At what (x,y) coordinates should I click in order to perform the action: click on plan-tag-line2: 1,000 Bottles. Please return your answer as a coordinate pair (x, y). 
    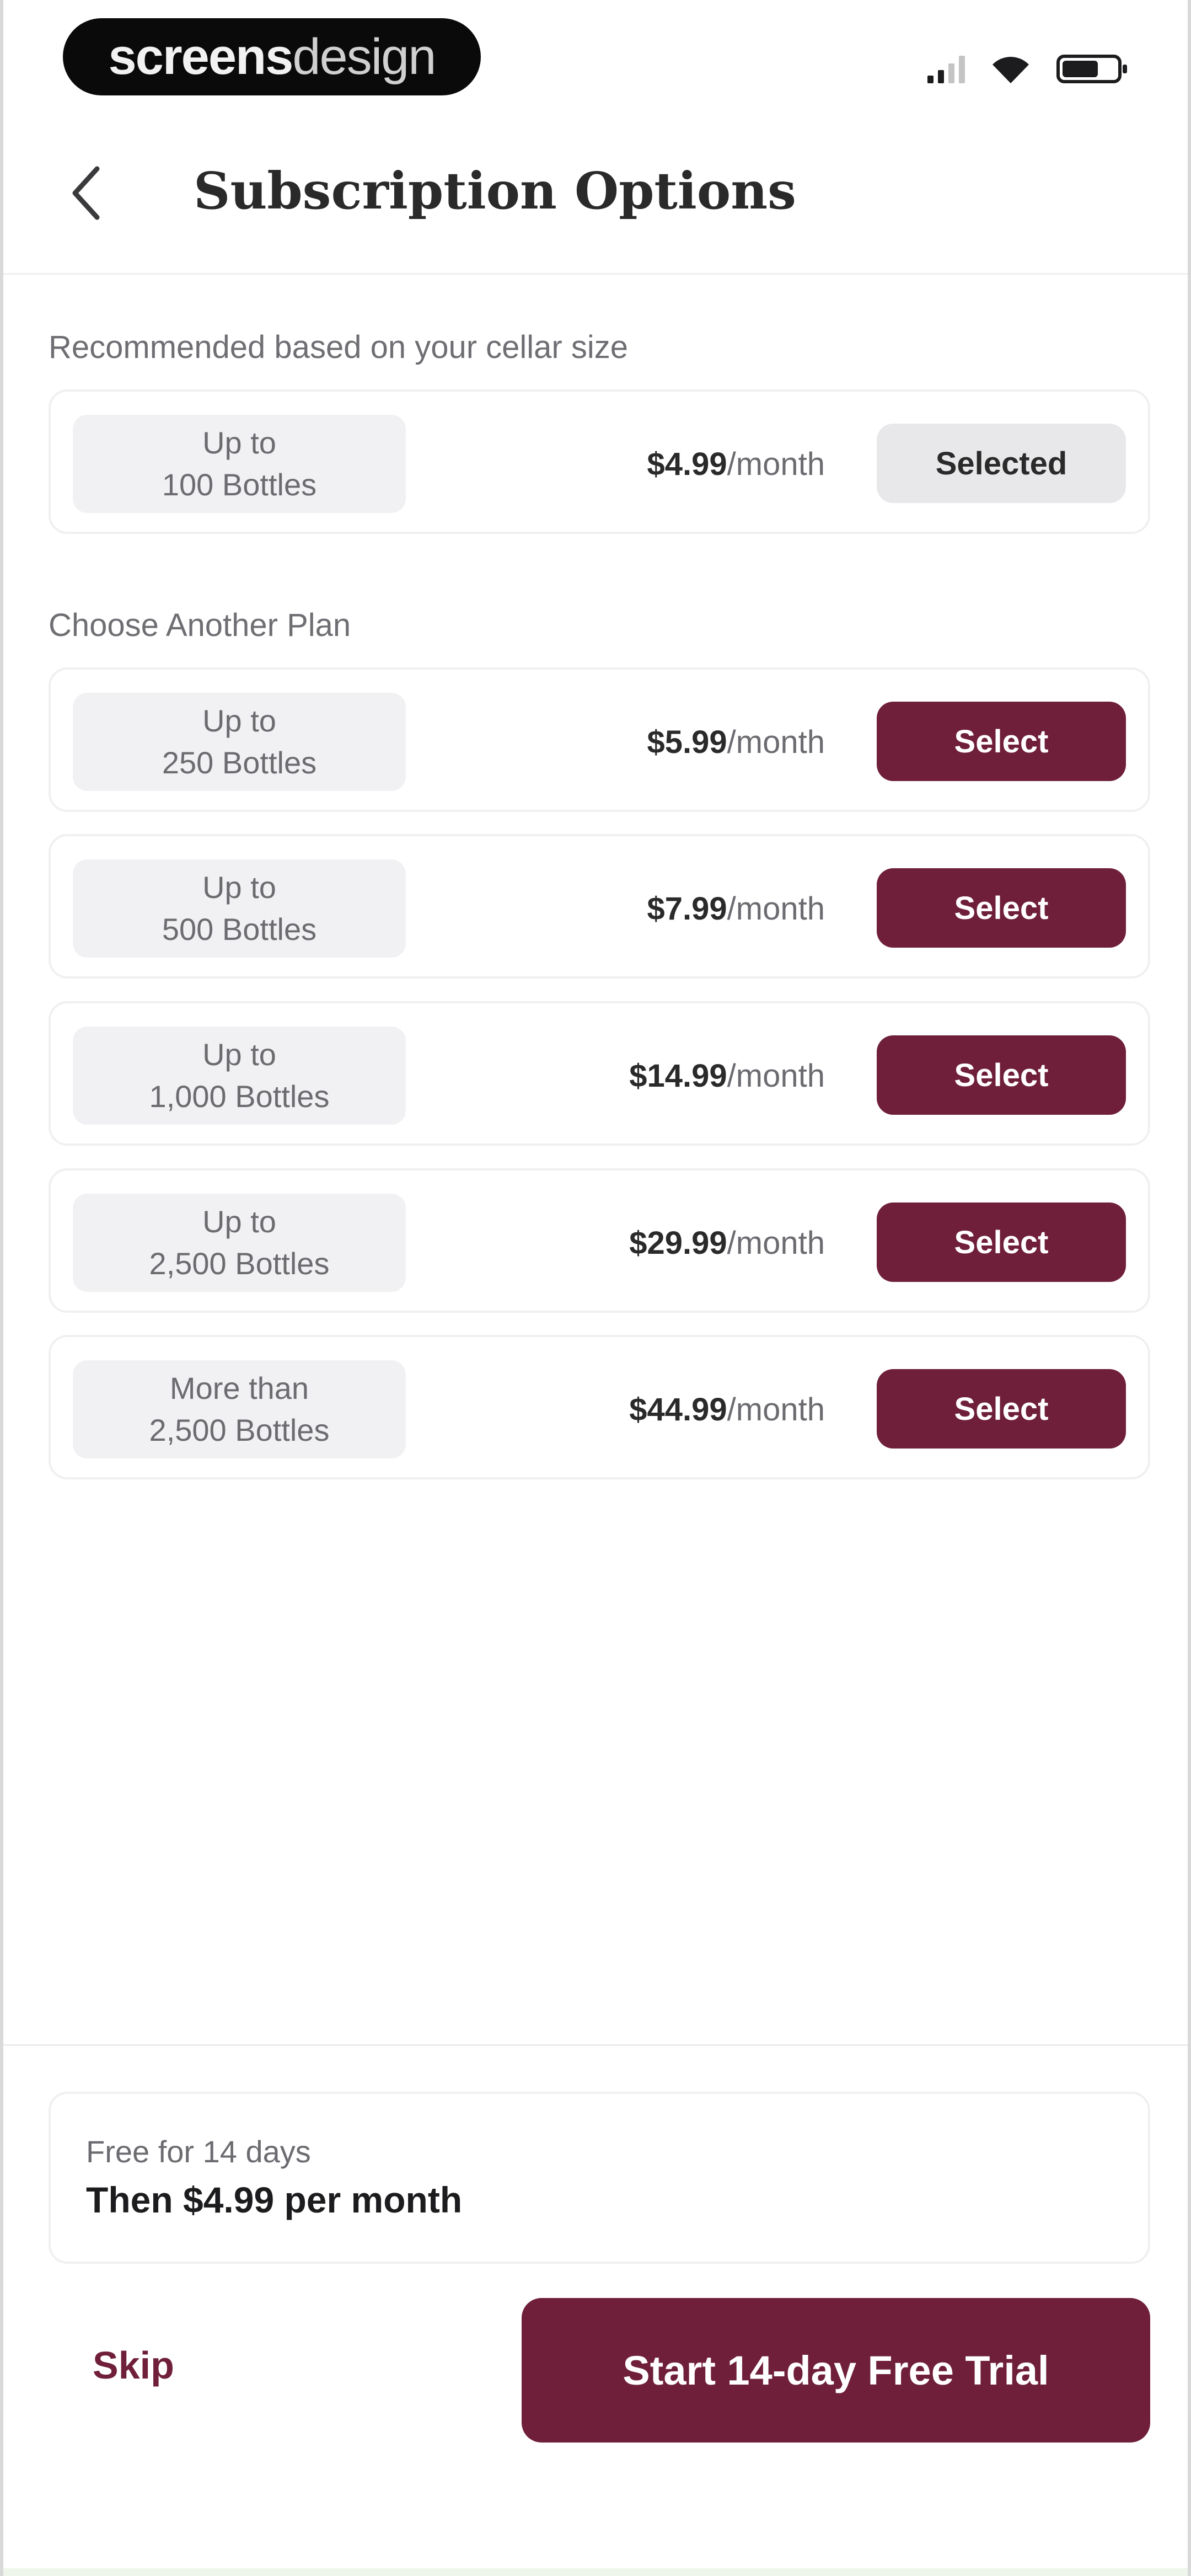
    Looking at the image, I should click on (239, 1096).